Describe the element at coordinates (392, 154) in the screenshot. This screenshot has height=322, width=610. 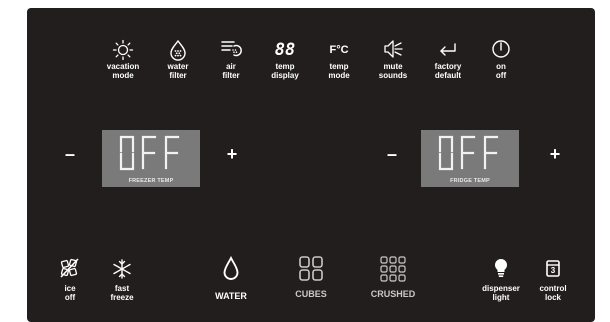
I see `fridge-temp-down-button: –` at that location.